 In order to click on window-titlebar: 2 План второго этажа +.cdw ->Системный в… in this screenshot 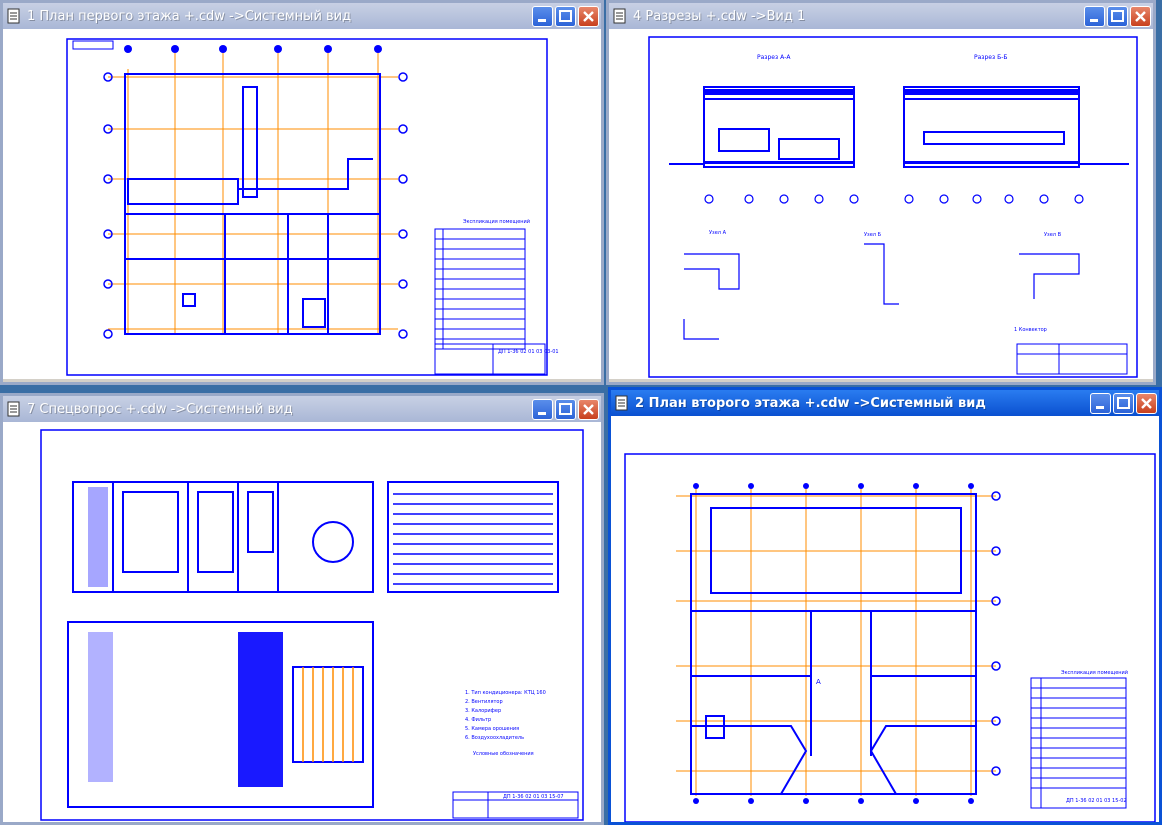, I will do `click(885, 403)`.